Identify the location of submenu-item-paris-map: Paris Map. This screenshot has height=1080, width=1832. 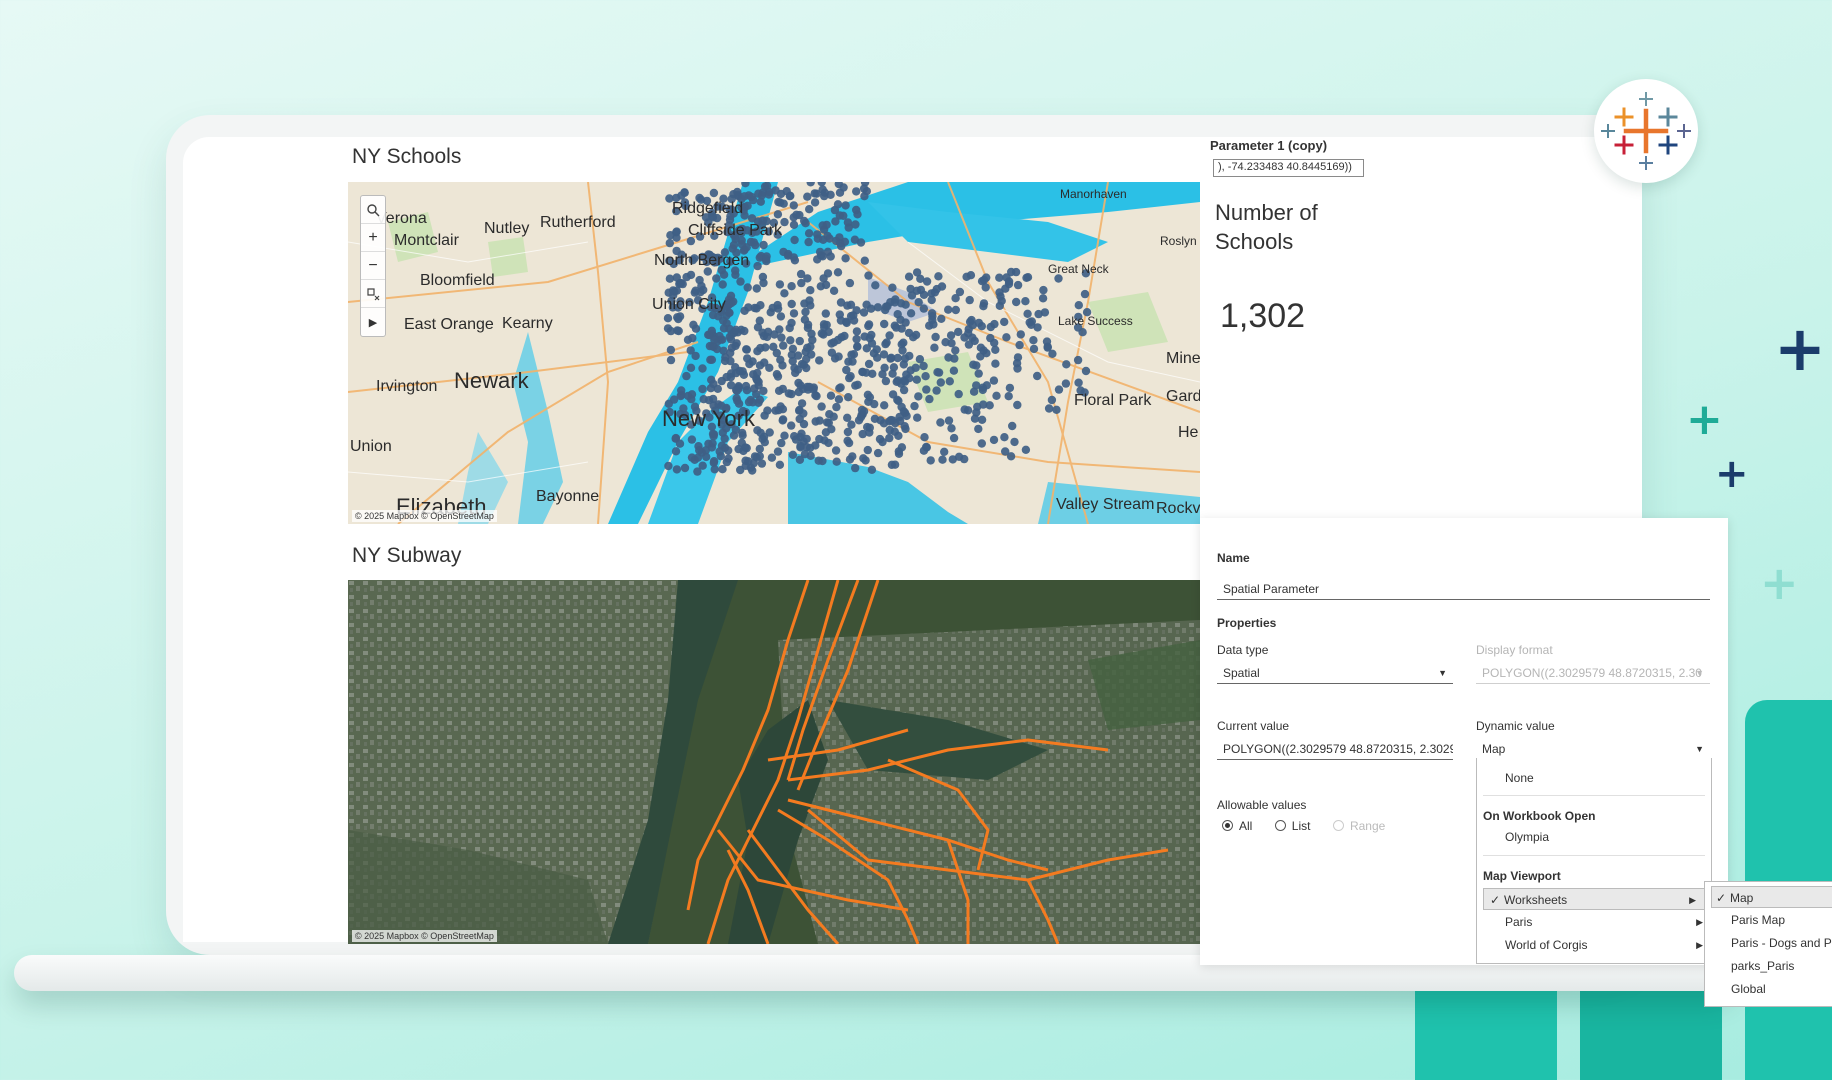
(1768, 920).